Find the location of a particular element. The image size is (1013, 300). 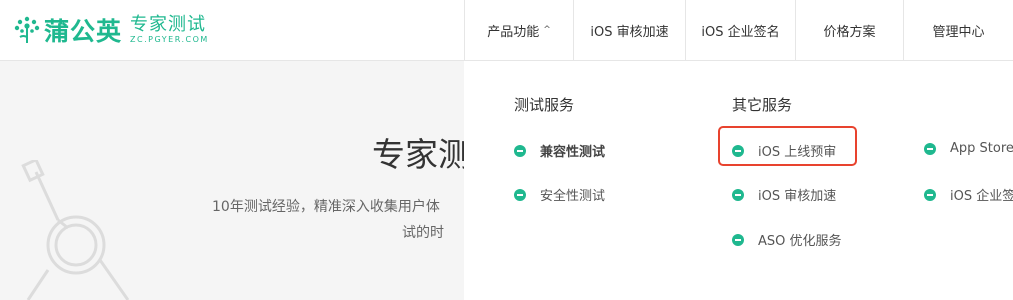

menu-item-ios-enterprise-sign: iOS 企业签 is located at coordinates (968, 194).